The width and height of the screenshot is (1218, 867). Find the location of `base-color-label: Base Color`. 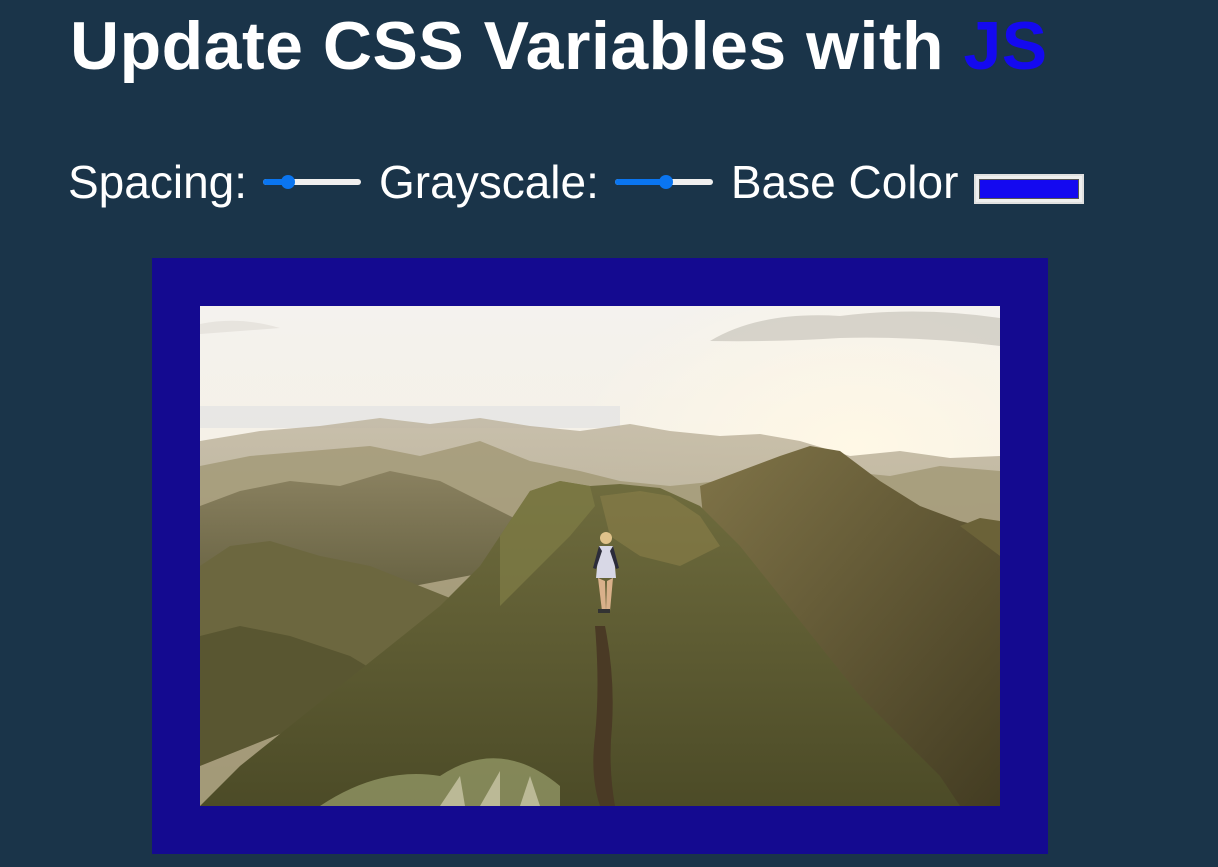

base-color-label: Base Color is located at coordinates (844, 182).